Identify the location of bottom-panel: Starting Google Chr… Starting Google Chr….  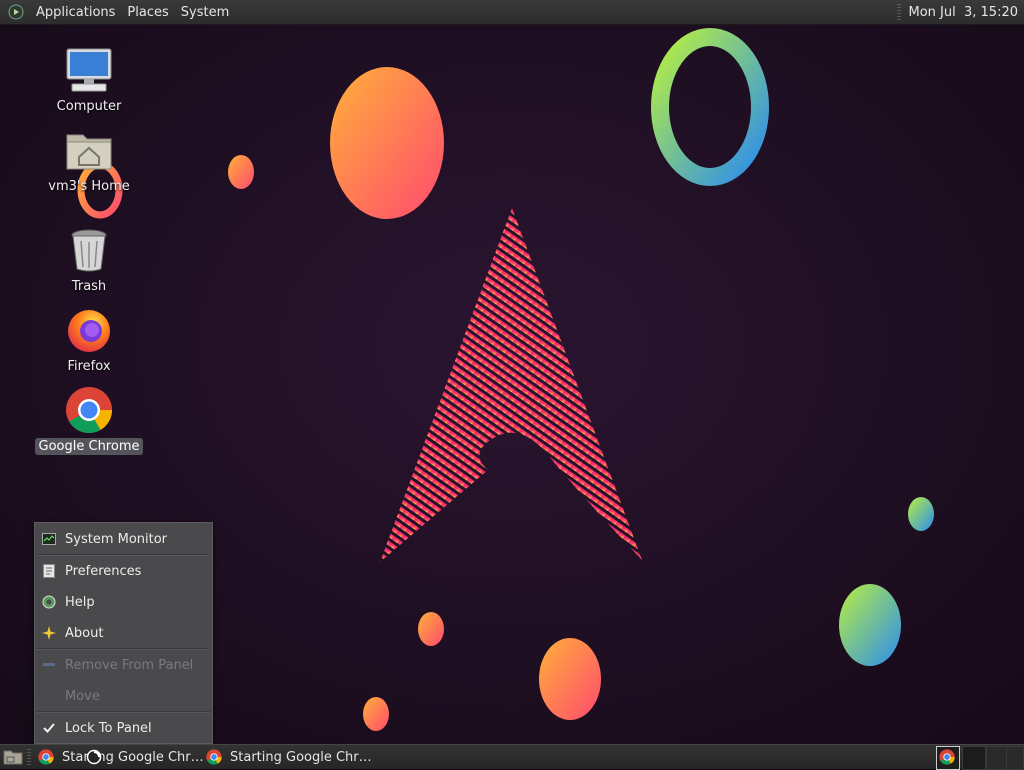
(512, 756).